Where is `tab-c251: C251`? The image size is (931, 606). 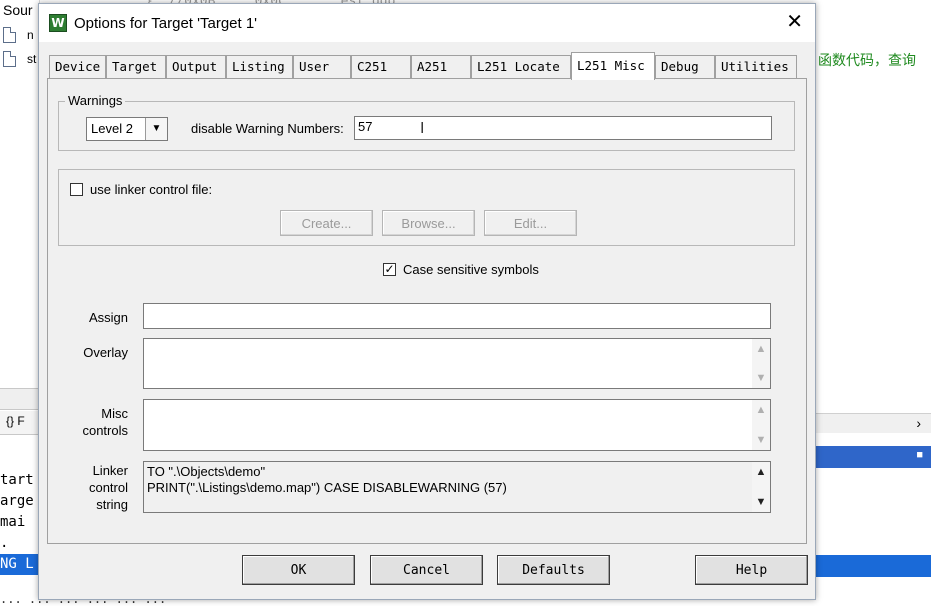 tab-c251: C251 is located at coordinates (381, 67).